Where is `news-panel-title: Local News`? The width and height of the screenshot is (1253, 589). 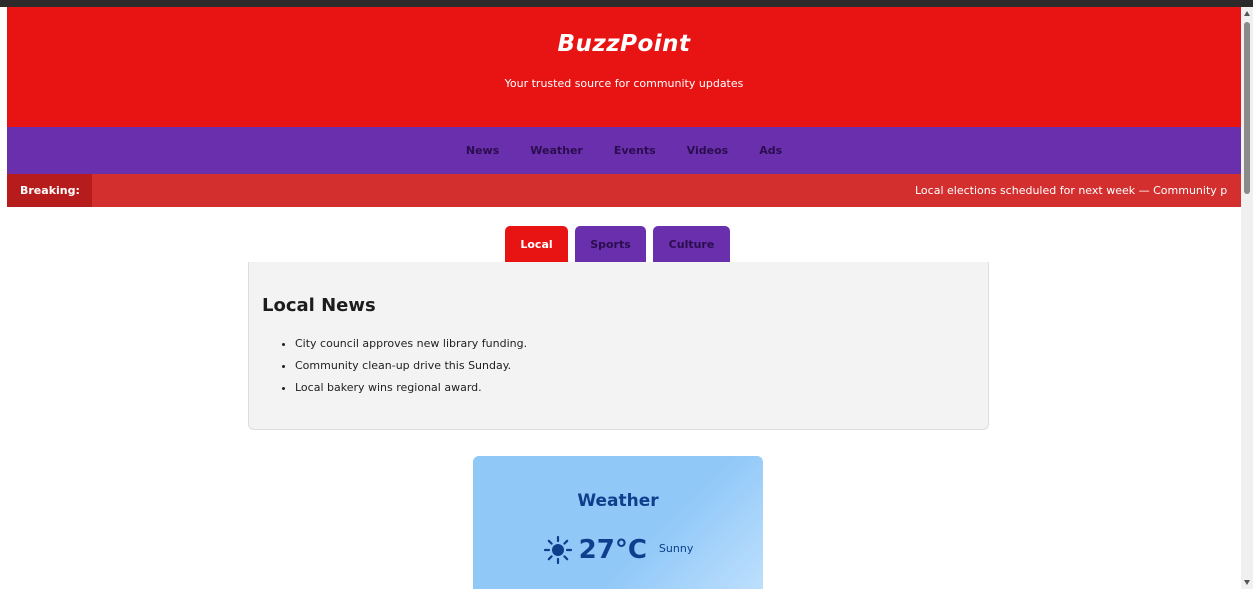 news-panel-title: Local News is located at coordinates (319, 305).